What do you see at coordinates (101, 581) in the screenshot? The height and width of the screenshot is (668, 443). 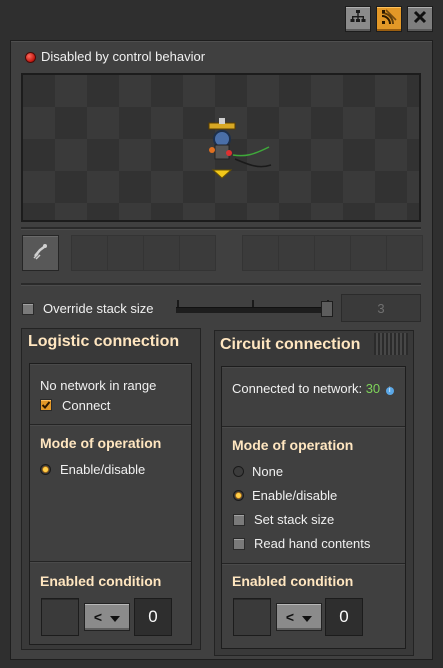 I see `logistic-condition-title: Enabled condition` at bounding box center [101, 581].